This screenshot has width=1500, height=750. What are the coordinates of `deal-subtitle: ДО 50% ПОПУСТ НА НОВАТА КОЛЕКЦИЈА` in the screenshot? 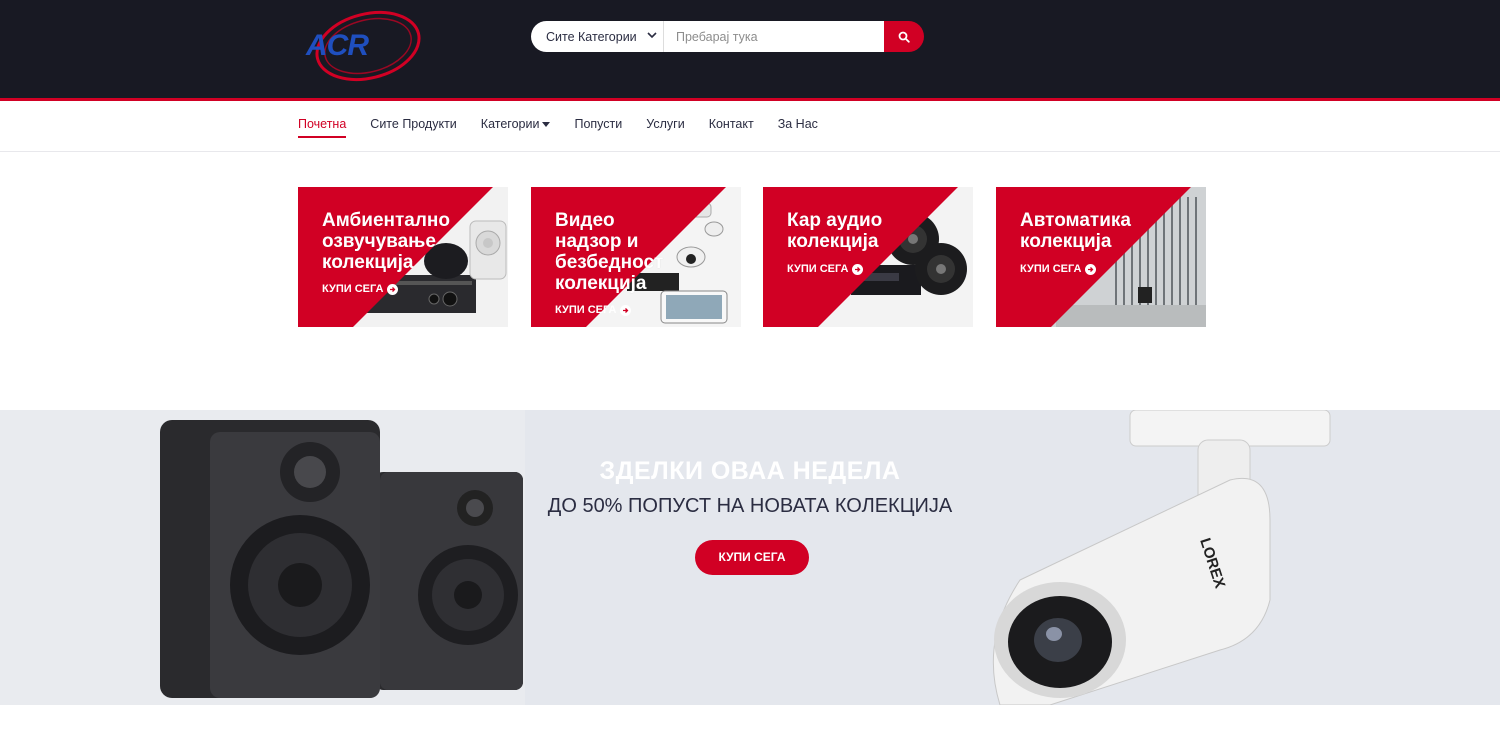 It's located at (750, 506).